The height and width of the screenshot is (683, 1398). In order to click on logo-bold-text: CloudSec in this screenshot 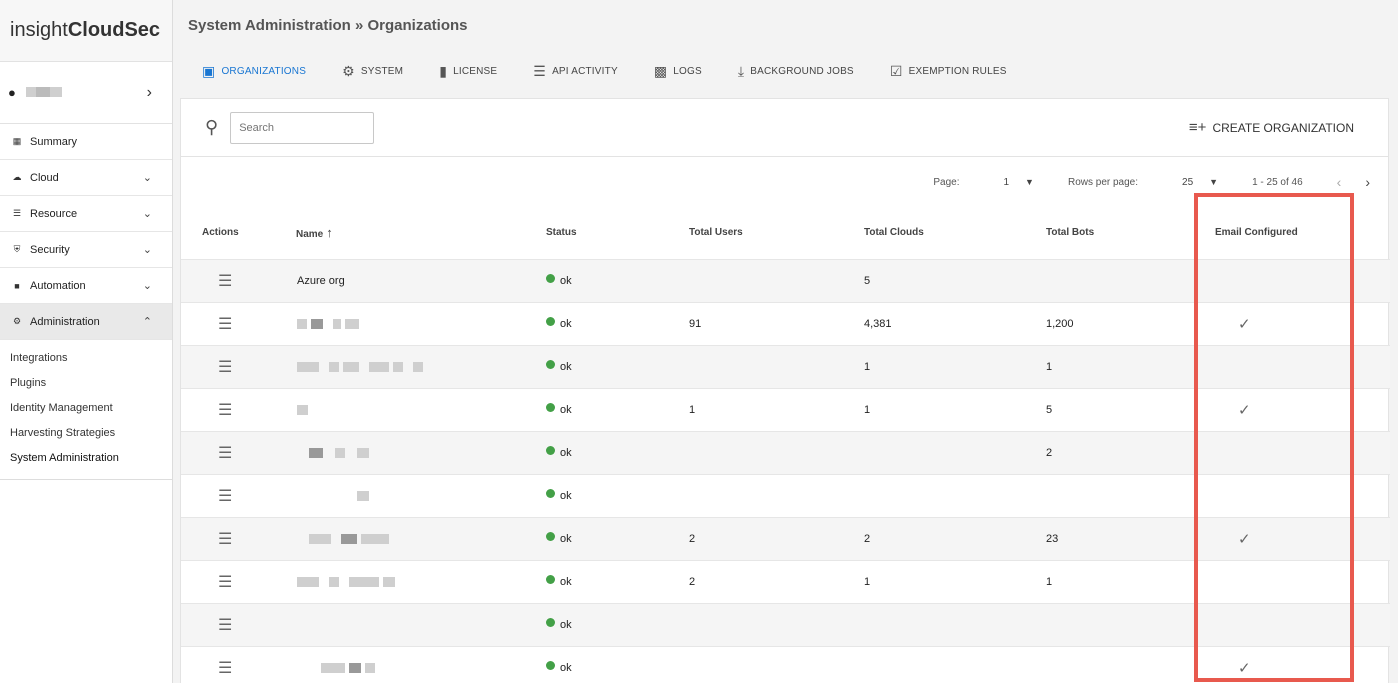, I will do `click(114, 30)`.